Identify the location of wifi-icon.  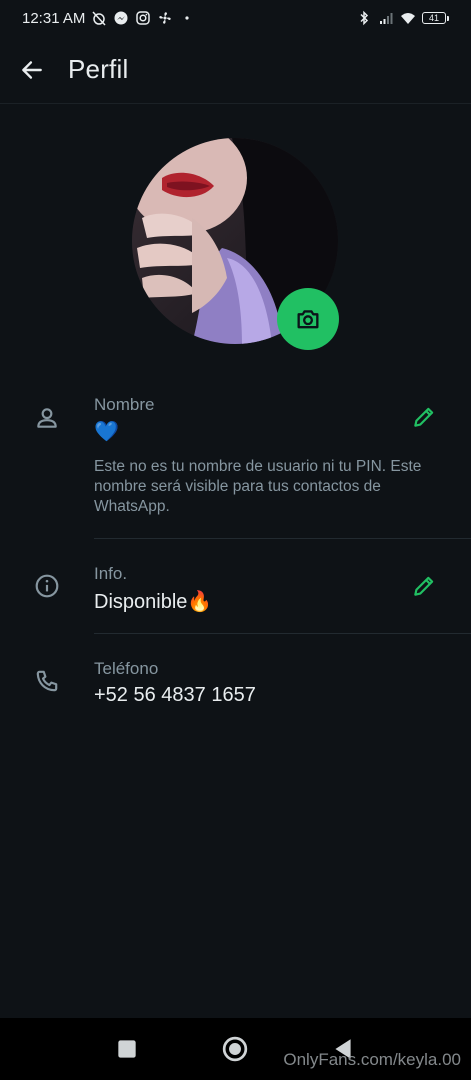
(408, 18).